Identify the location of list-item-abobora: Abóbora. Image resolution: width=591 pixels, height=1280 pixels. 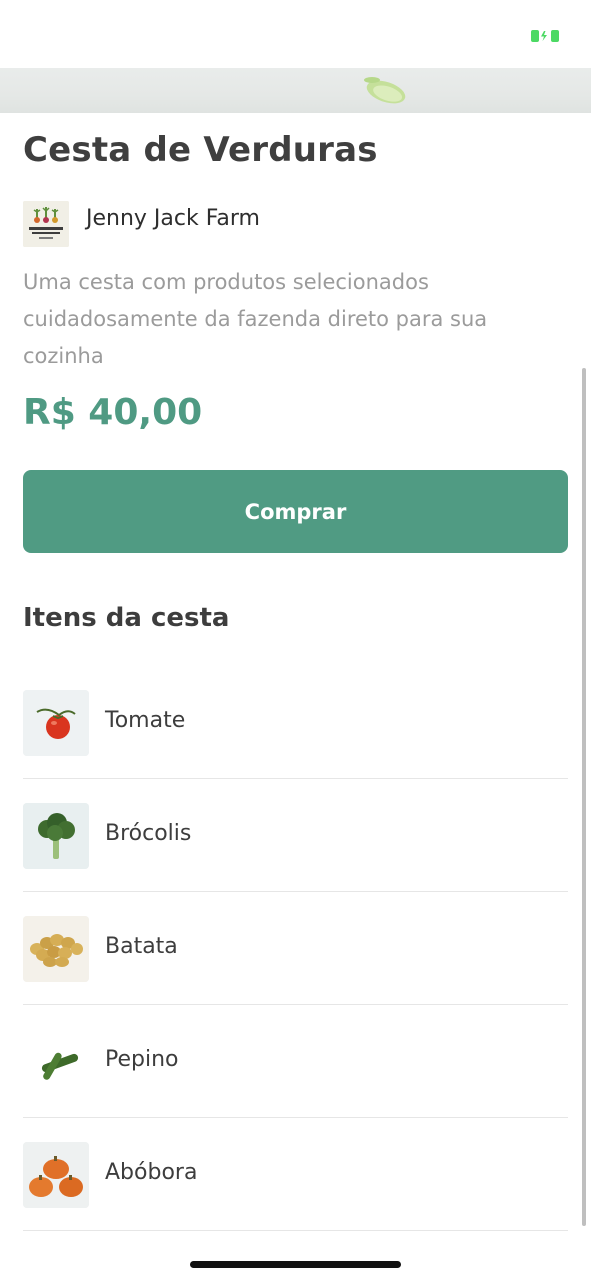
(295, 1174).